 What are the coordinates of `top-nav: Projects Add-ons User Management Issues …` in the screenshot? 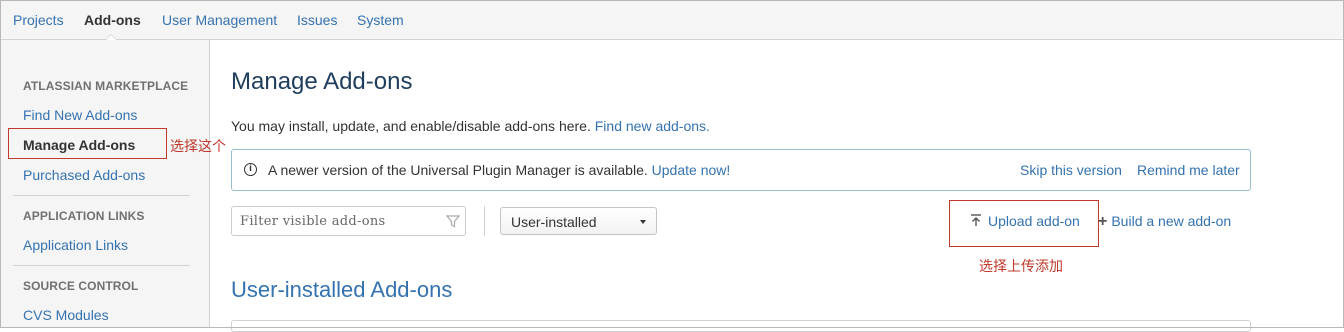 It's located at (672, 20).